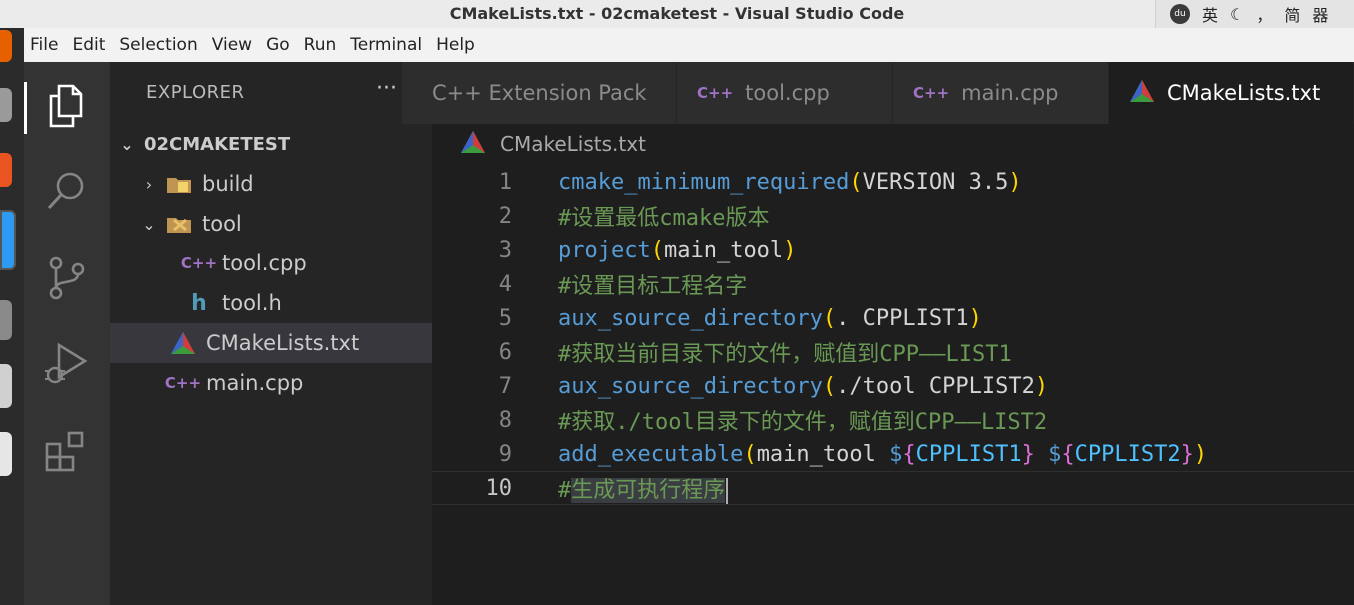  Describe the element at coordinates (6, 46) in the screenshot. I see `firefox-icon` at that location.